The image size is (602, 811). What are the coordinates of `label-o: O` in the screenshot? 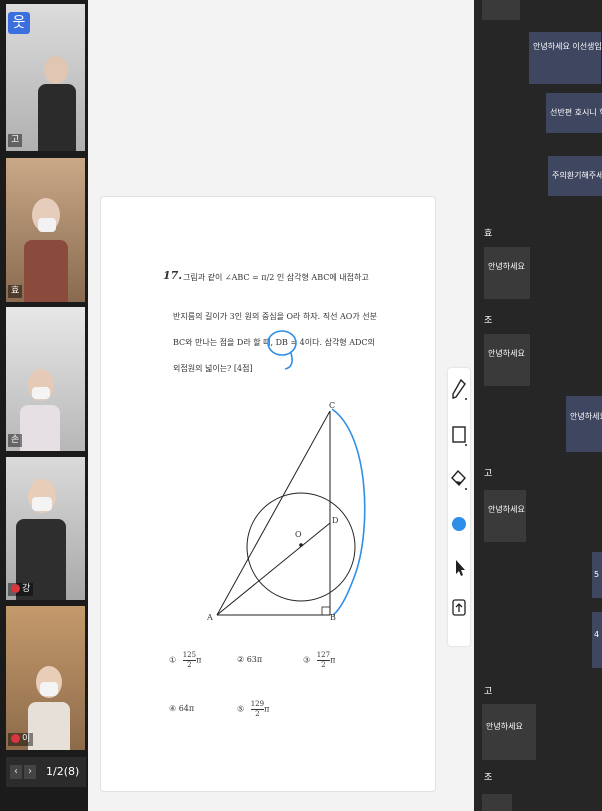 It's located at (298, 534).